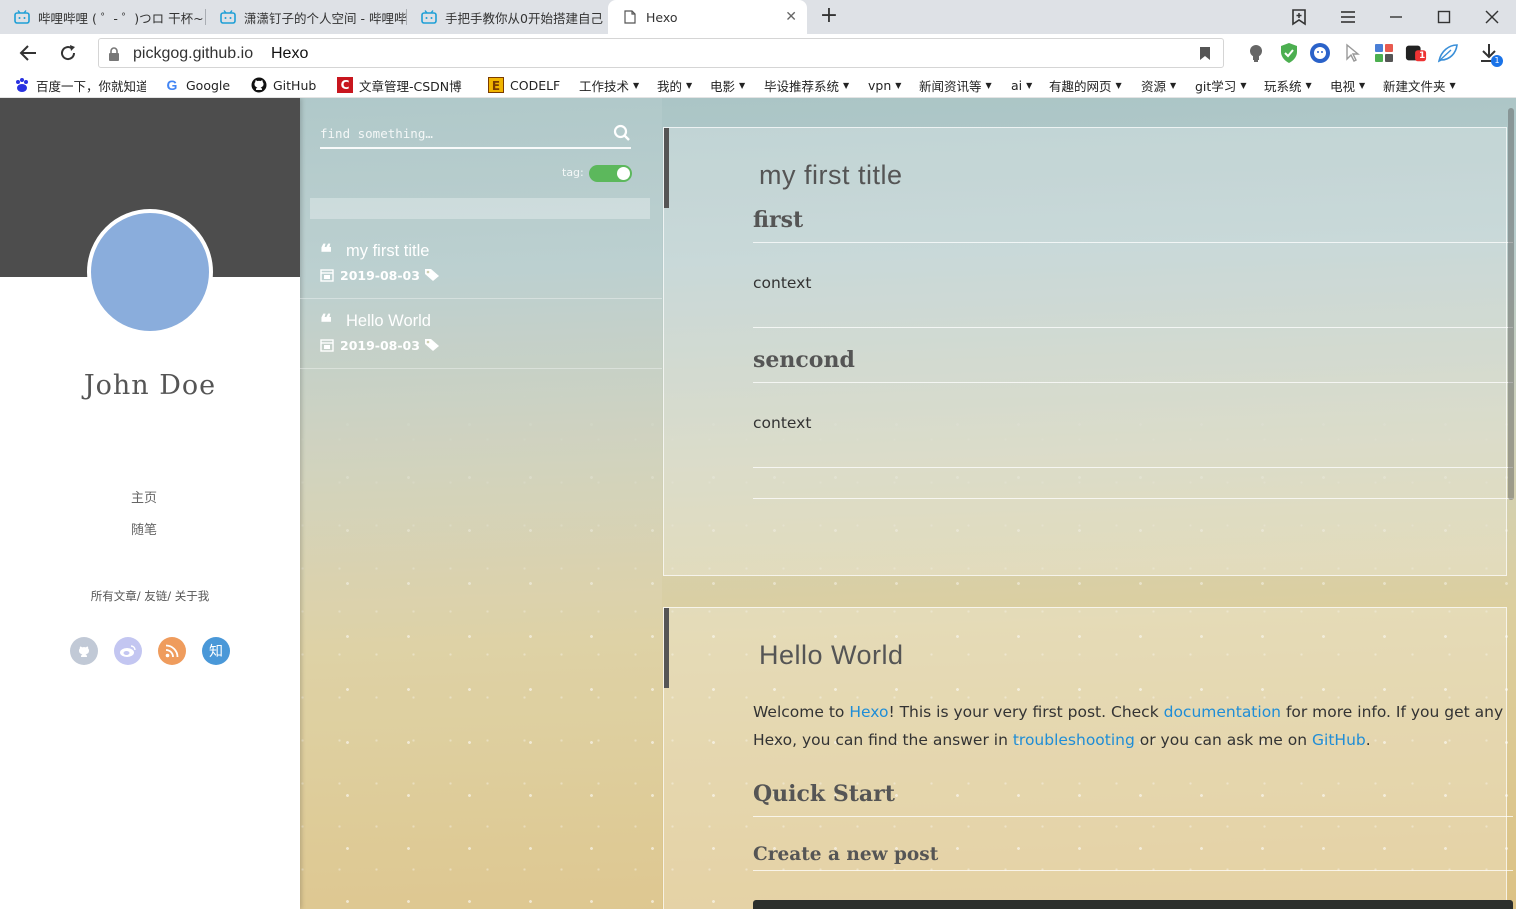  Describe the element at coordinates (884, 85) in the screenshot. I see `bookmark-folder: vpn ▼` at that location.